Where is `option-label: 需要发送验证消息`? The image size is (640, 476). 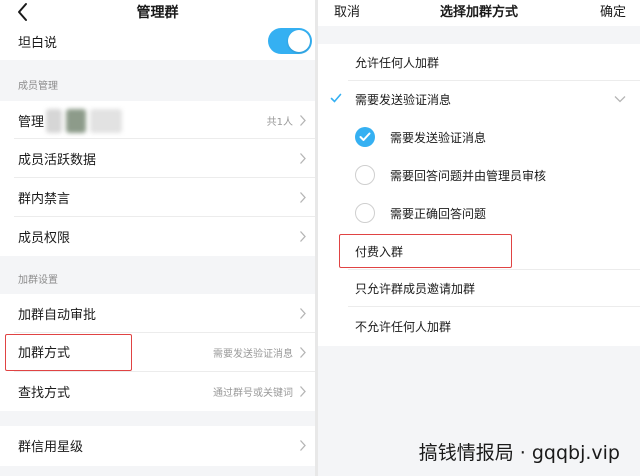 option-label: 需要发送验证消息 is located at coordinates (403, 100).